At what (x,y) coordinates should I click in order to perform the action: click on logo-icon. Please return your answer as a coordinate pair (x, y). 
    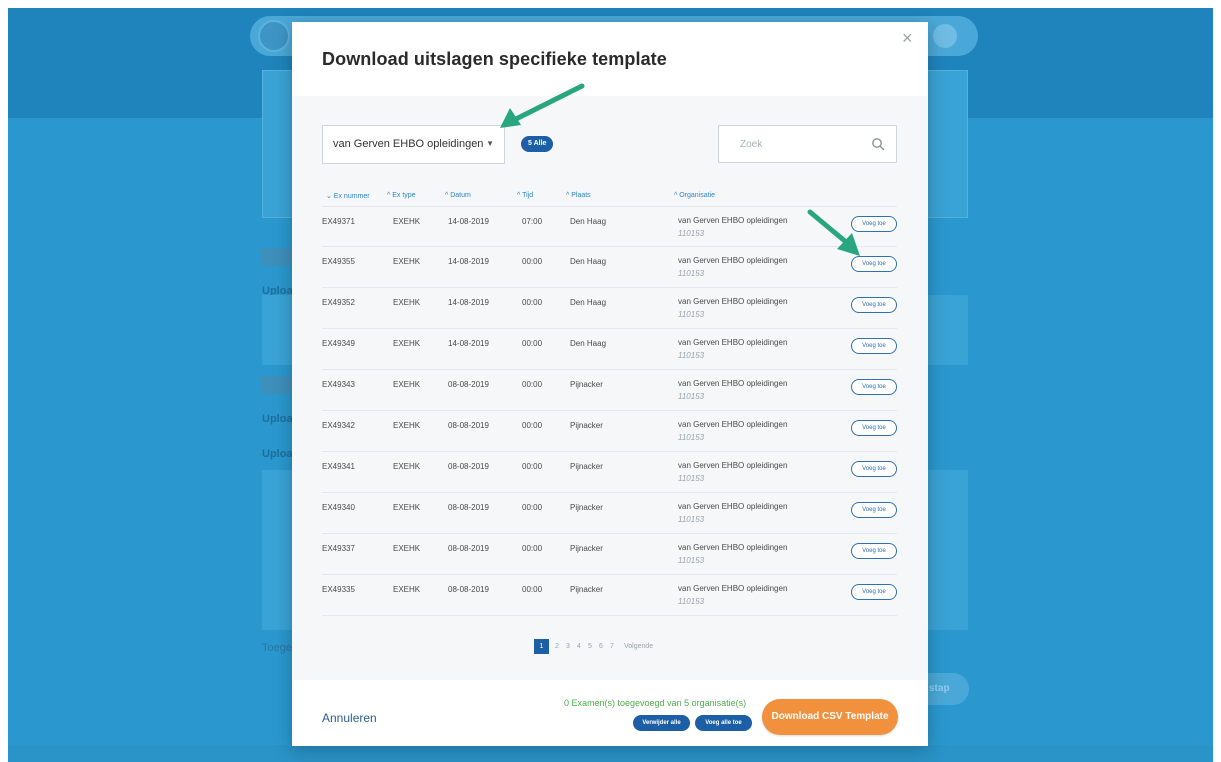
    Looking at the image, I should click on (274, 36).